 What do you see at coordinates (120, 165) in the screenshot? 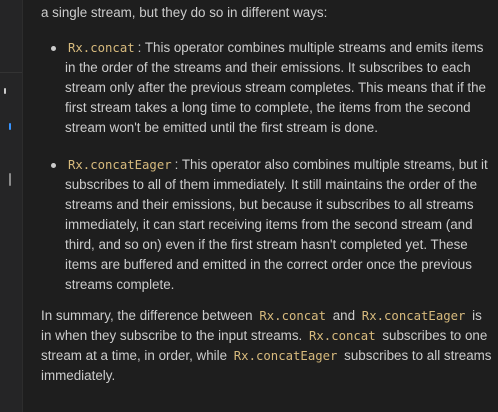
I see `inline-code-concat-eager: Rx.concatEager` at bounding box center [120, 165].